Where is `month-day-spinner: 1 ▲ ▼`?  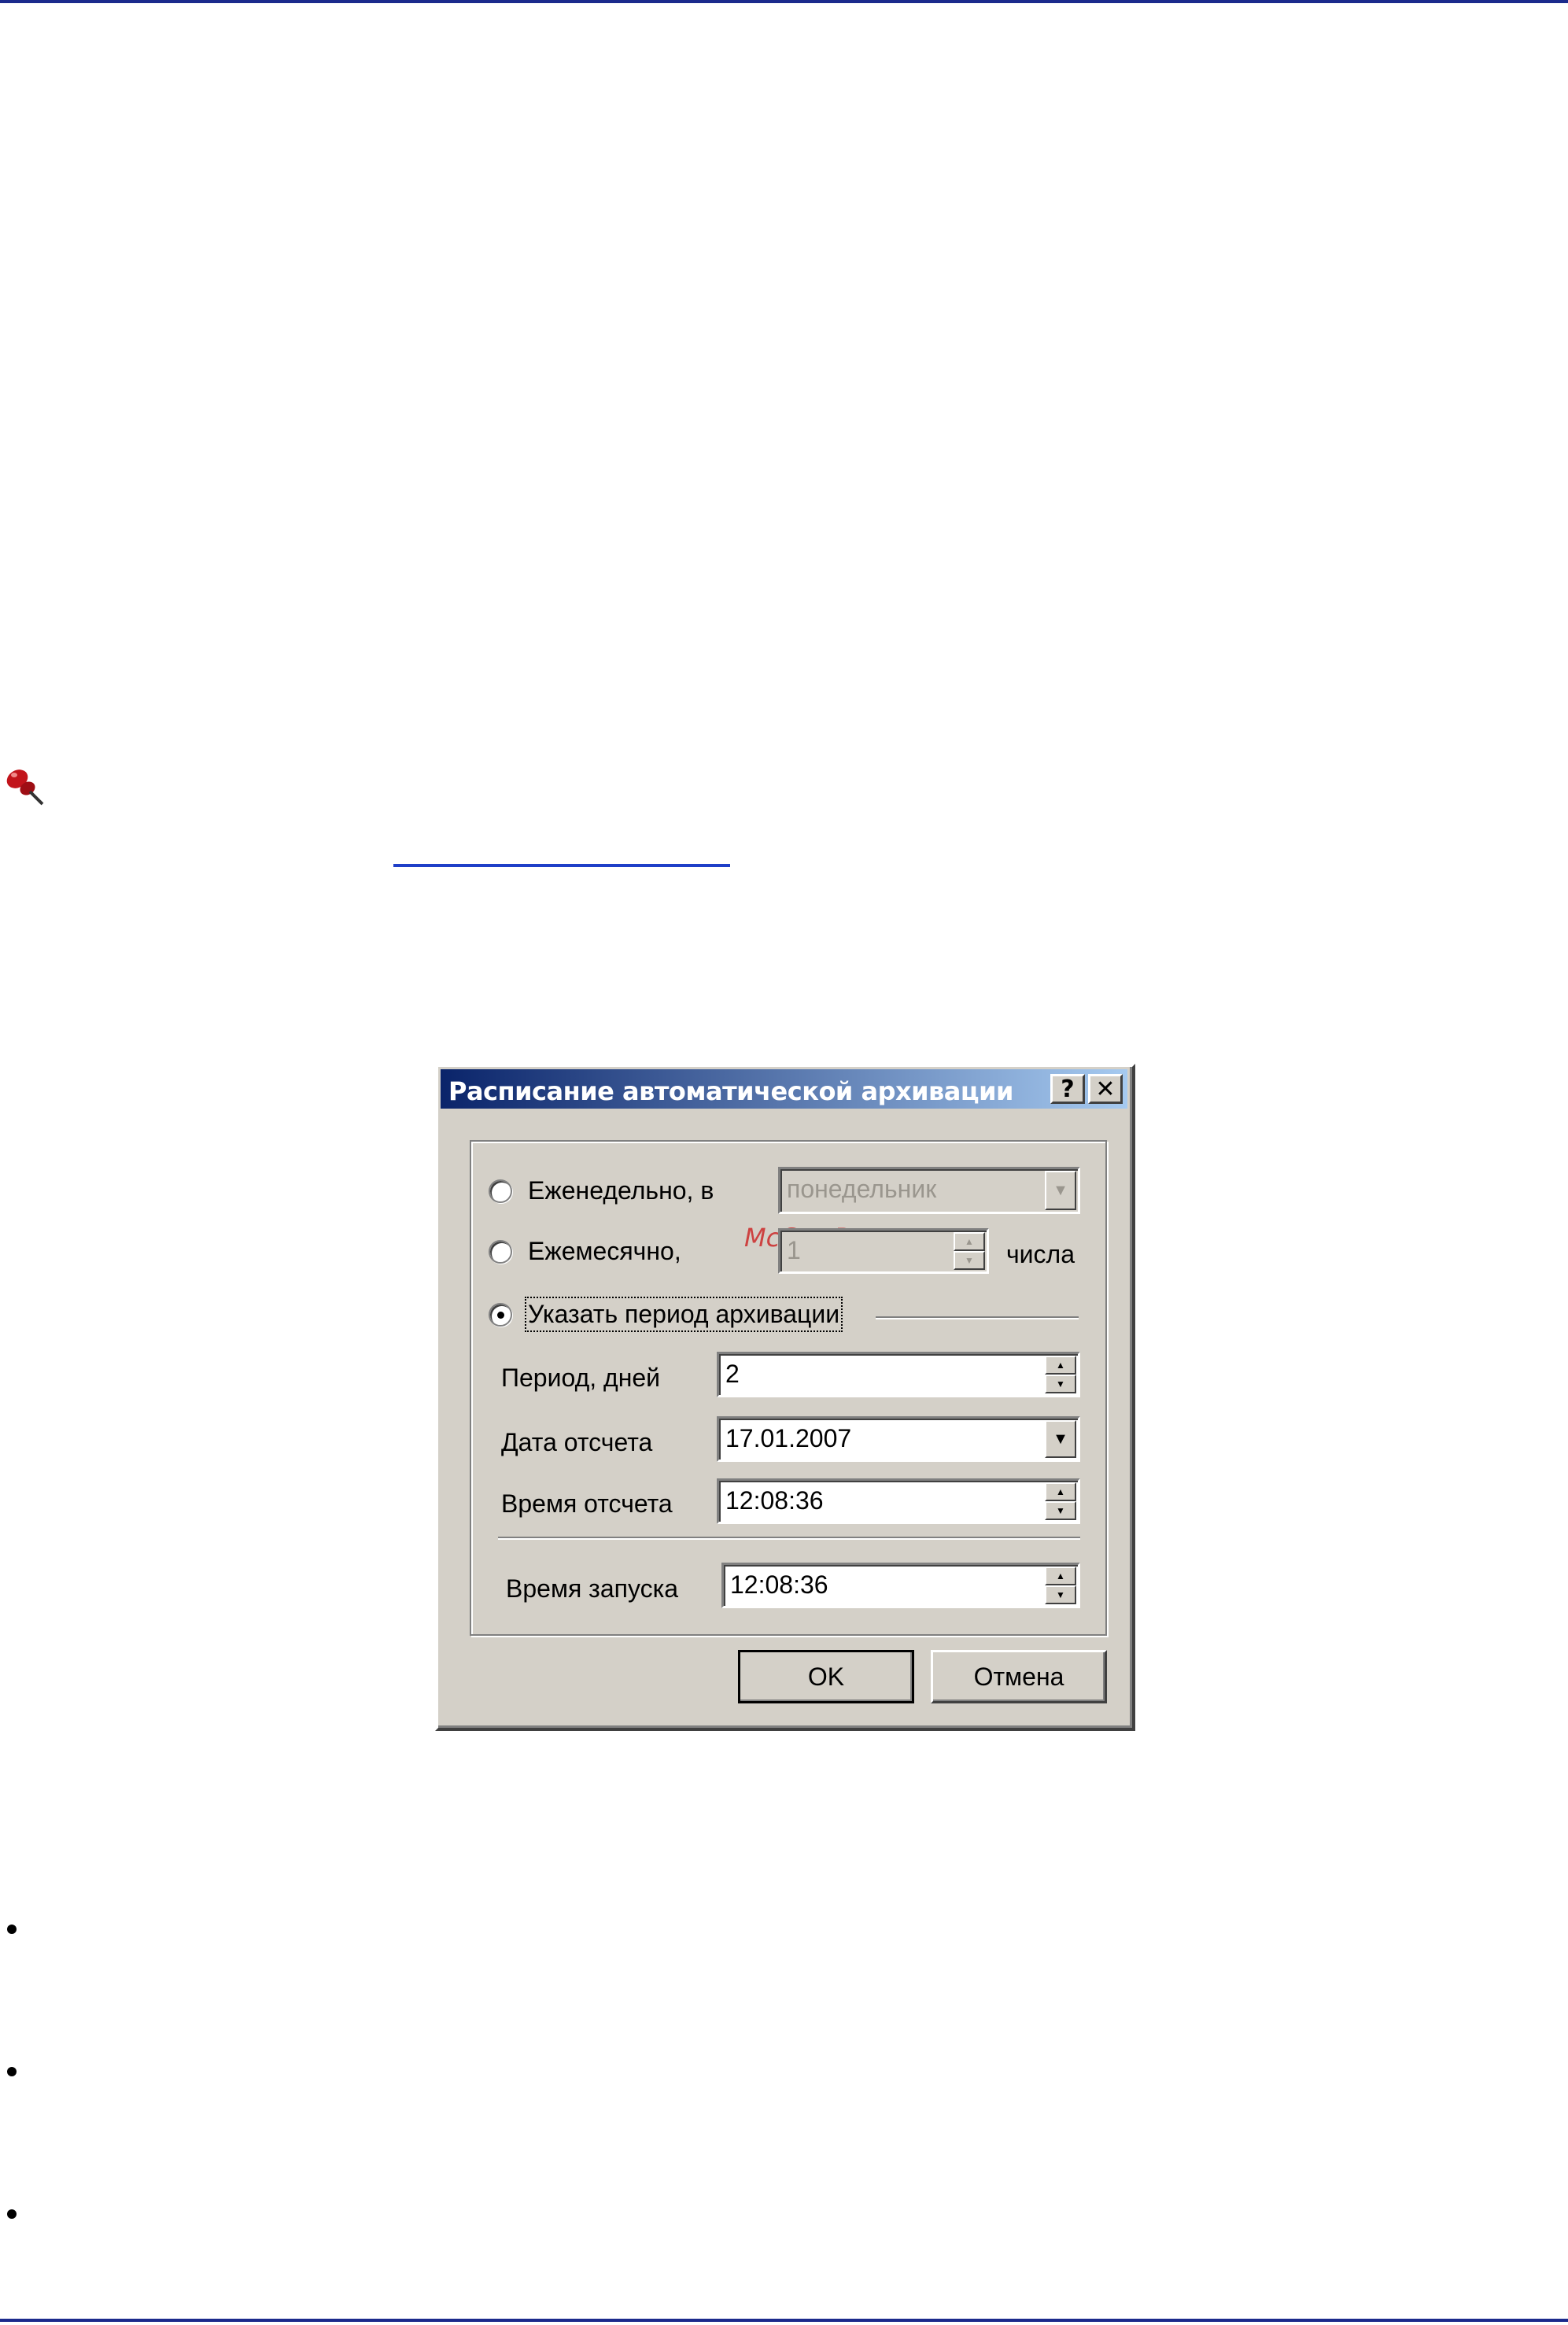 month-day-spinner: 1 ▲ ▼ is located at coordinates (883, 1251).